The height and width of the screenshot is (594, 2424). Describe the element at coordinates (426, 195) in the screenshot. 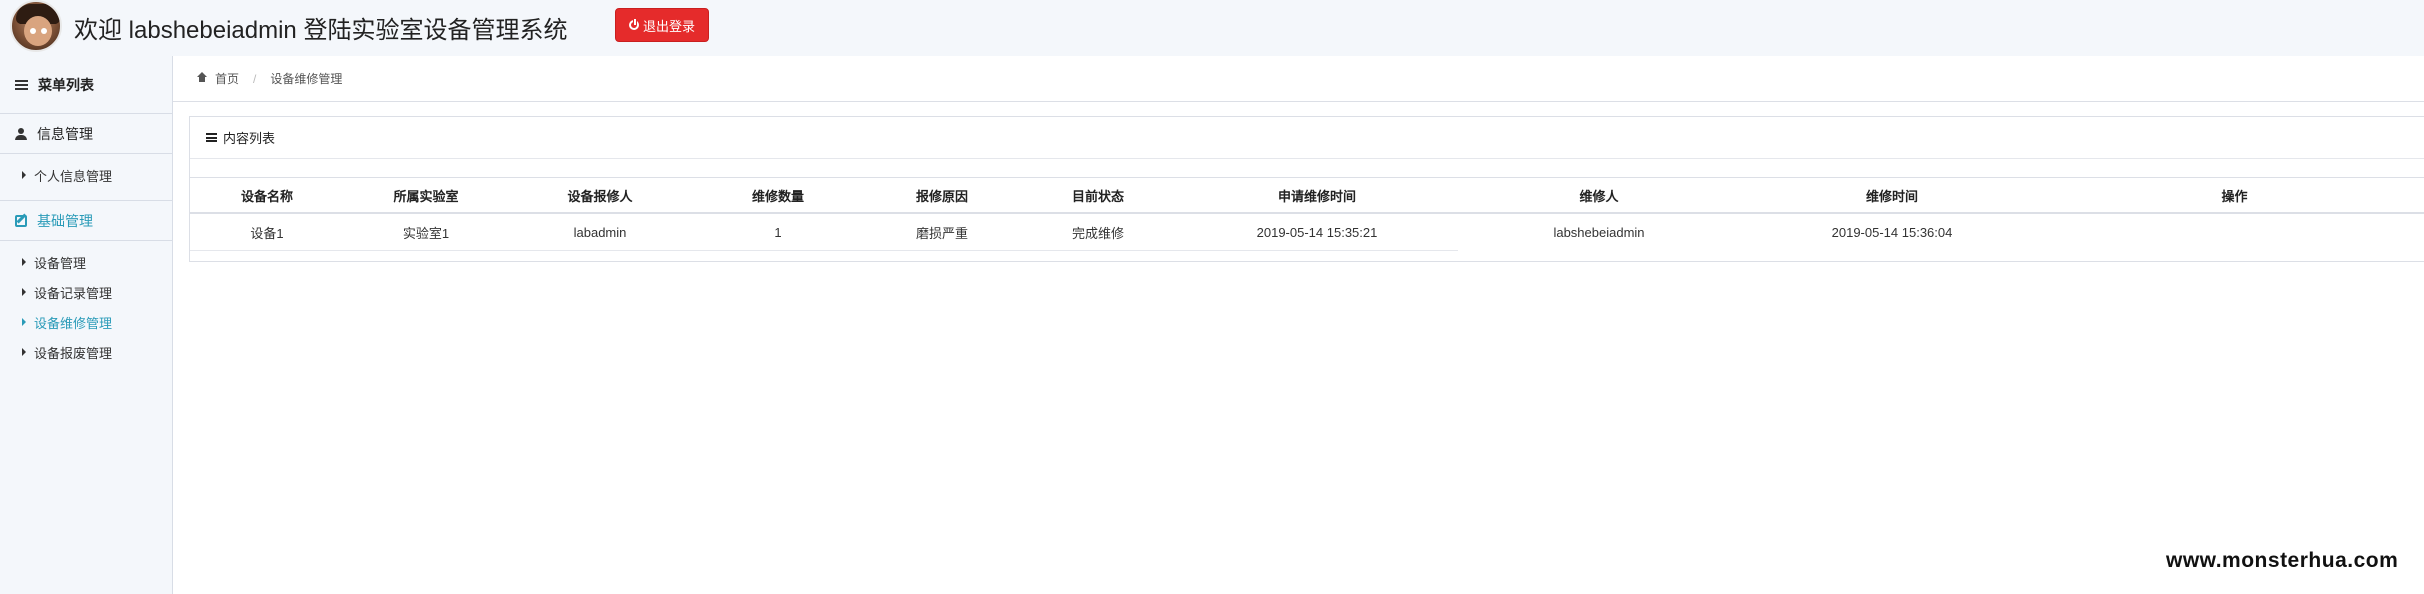

I see `column-header: 所属实验室` at that location.